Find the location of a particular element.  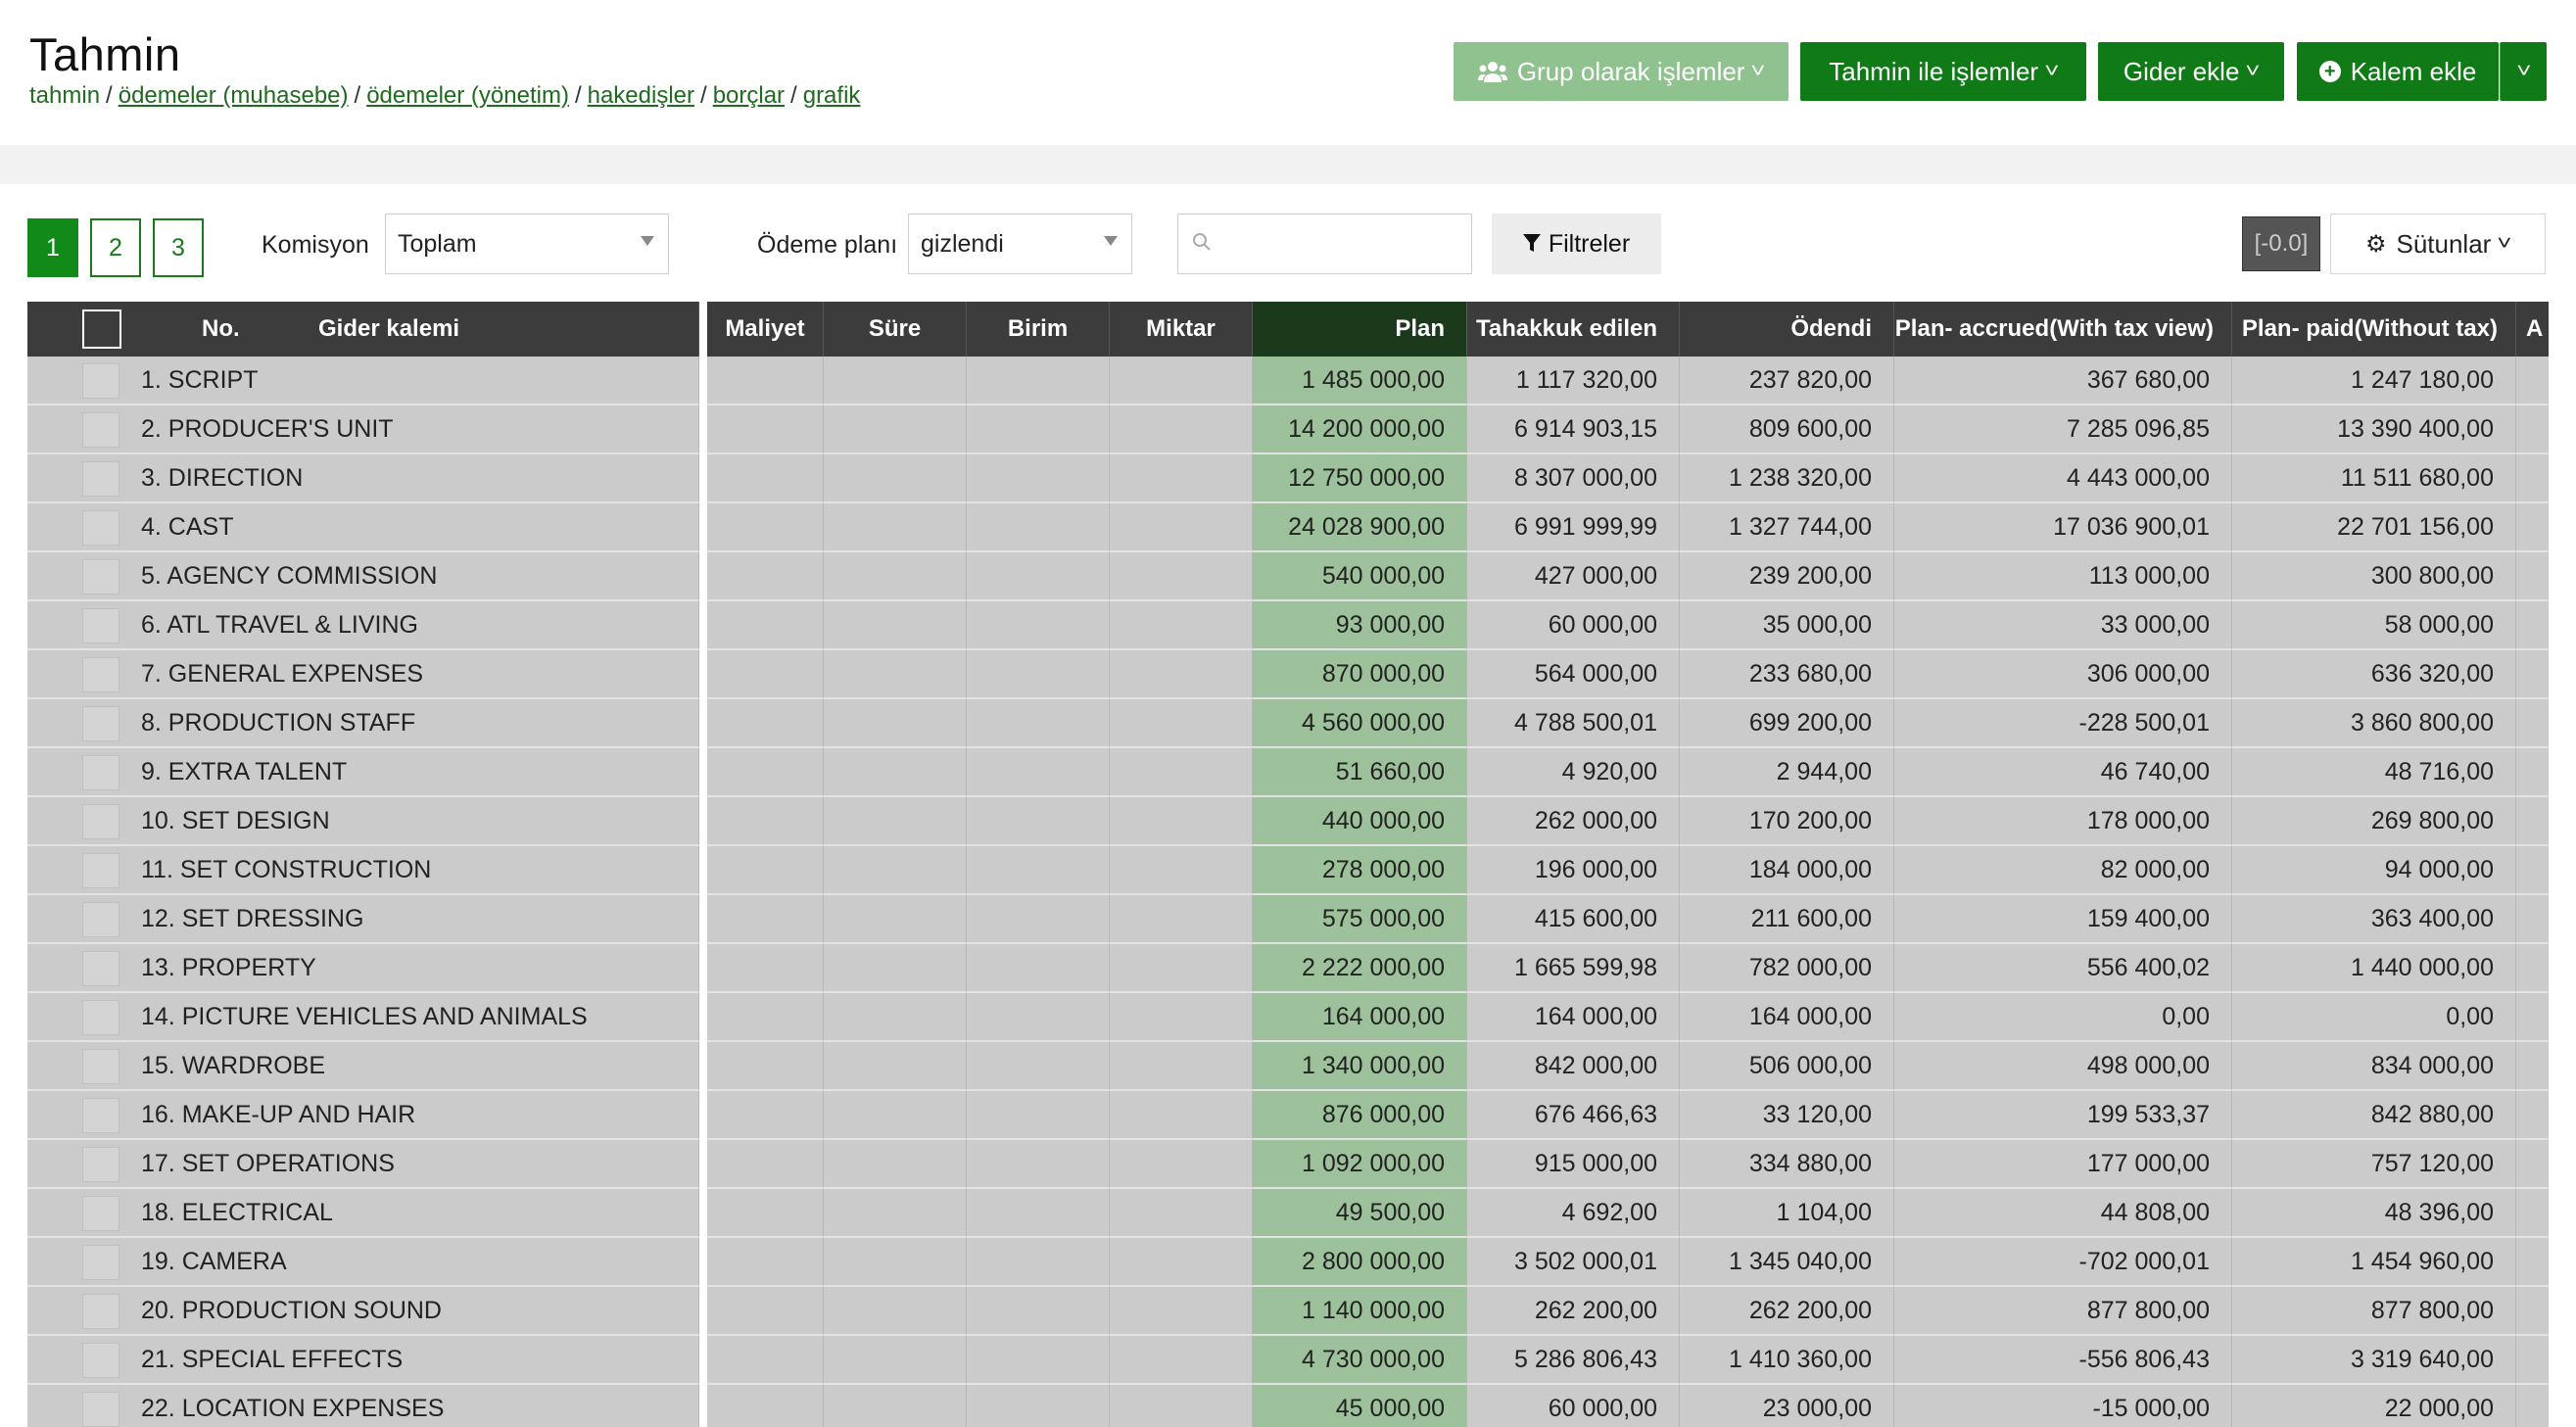

add-item-button: + Kalem ekle is located at coordinates (2398, 71).